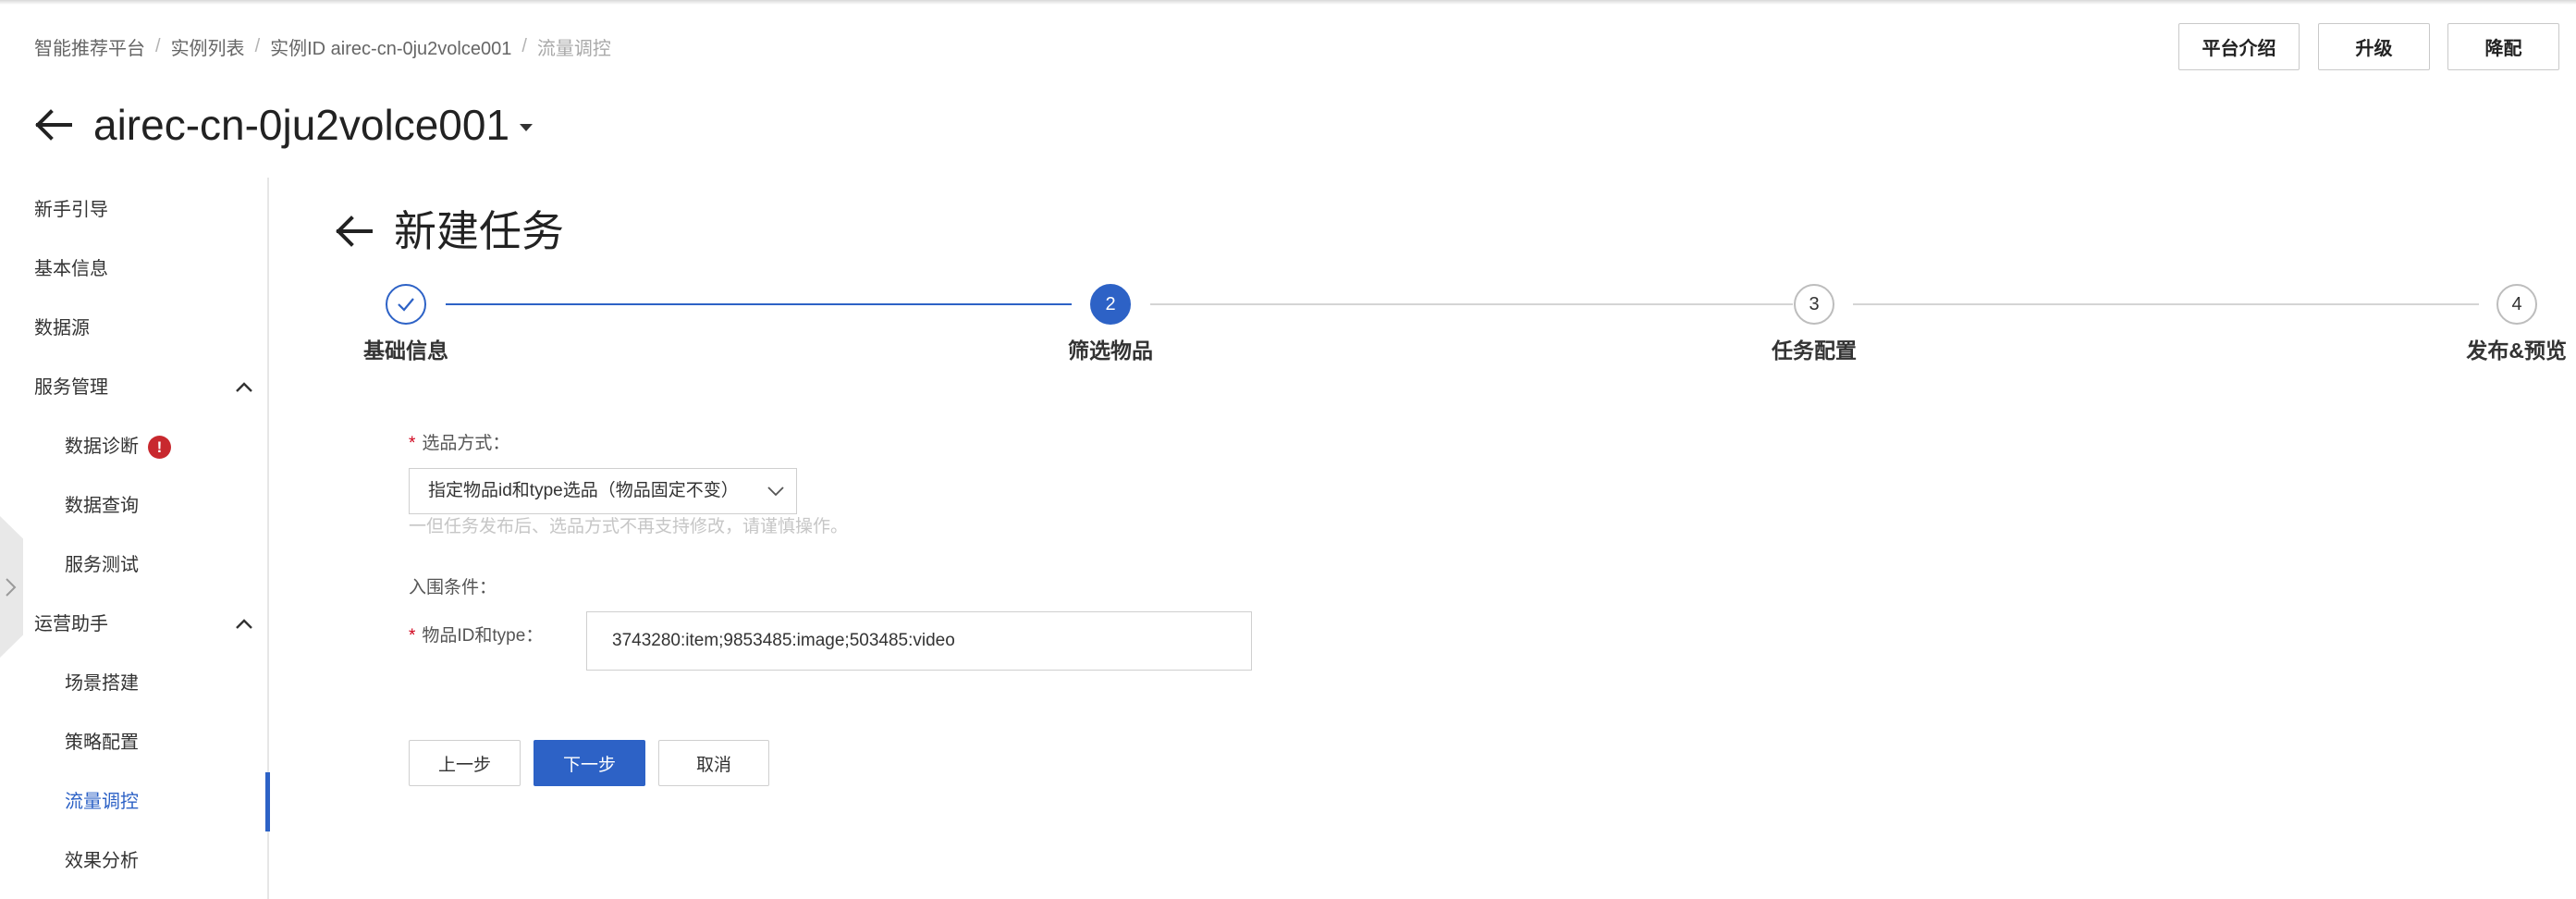 The image size is (2576, 899). I want to click on sidebar-collapse-handle, so click(11, 587).